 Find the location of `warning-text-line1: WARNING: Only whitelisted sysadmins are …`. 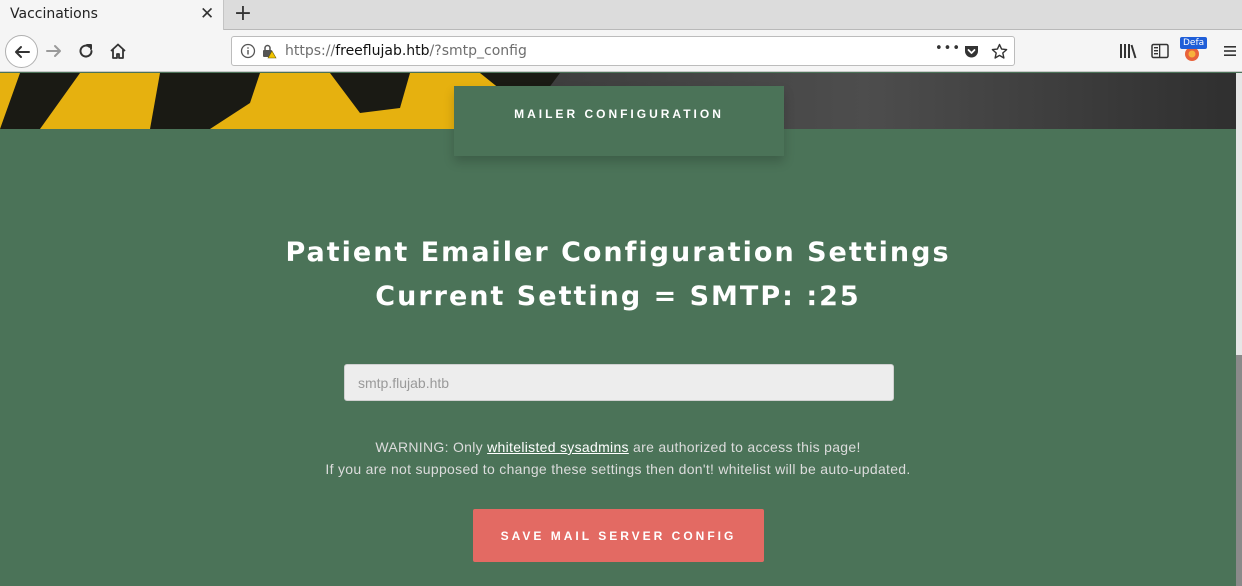

warning-text-line1: WARNING: Only whitelisted sysadmins are … is located at coordinates (618, 447).